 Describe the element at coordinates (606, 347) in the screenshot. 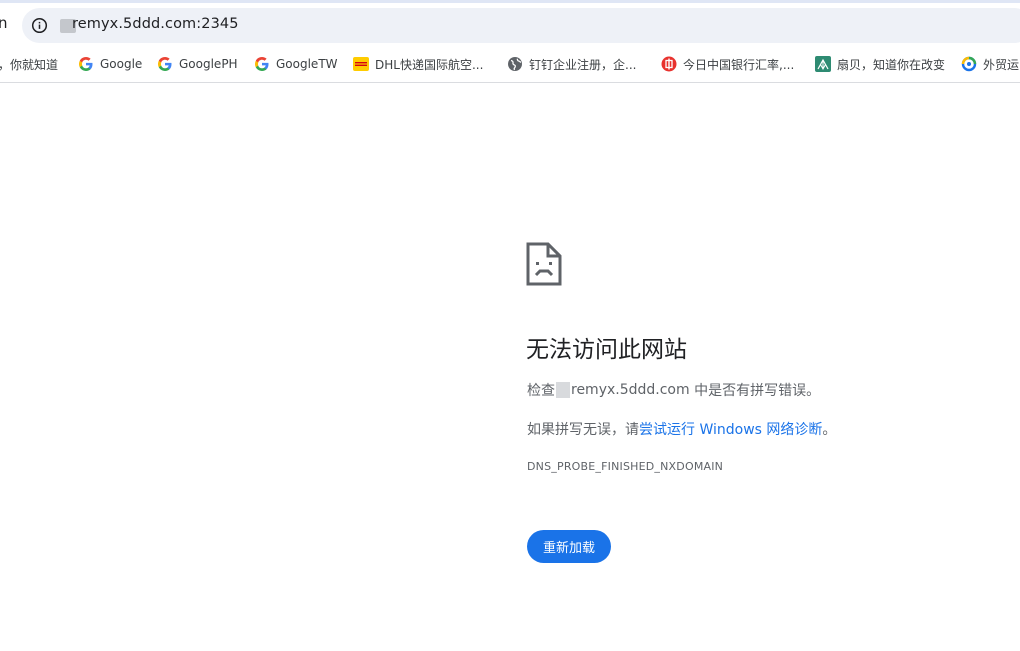

I see `error-title: 无法访问此网站` at that location.